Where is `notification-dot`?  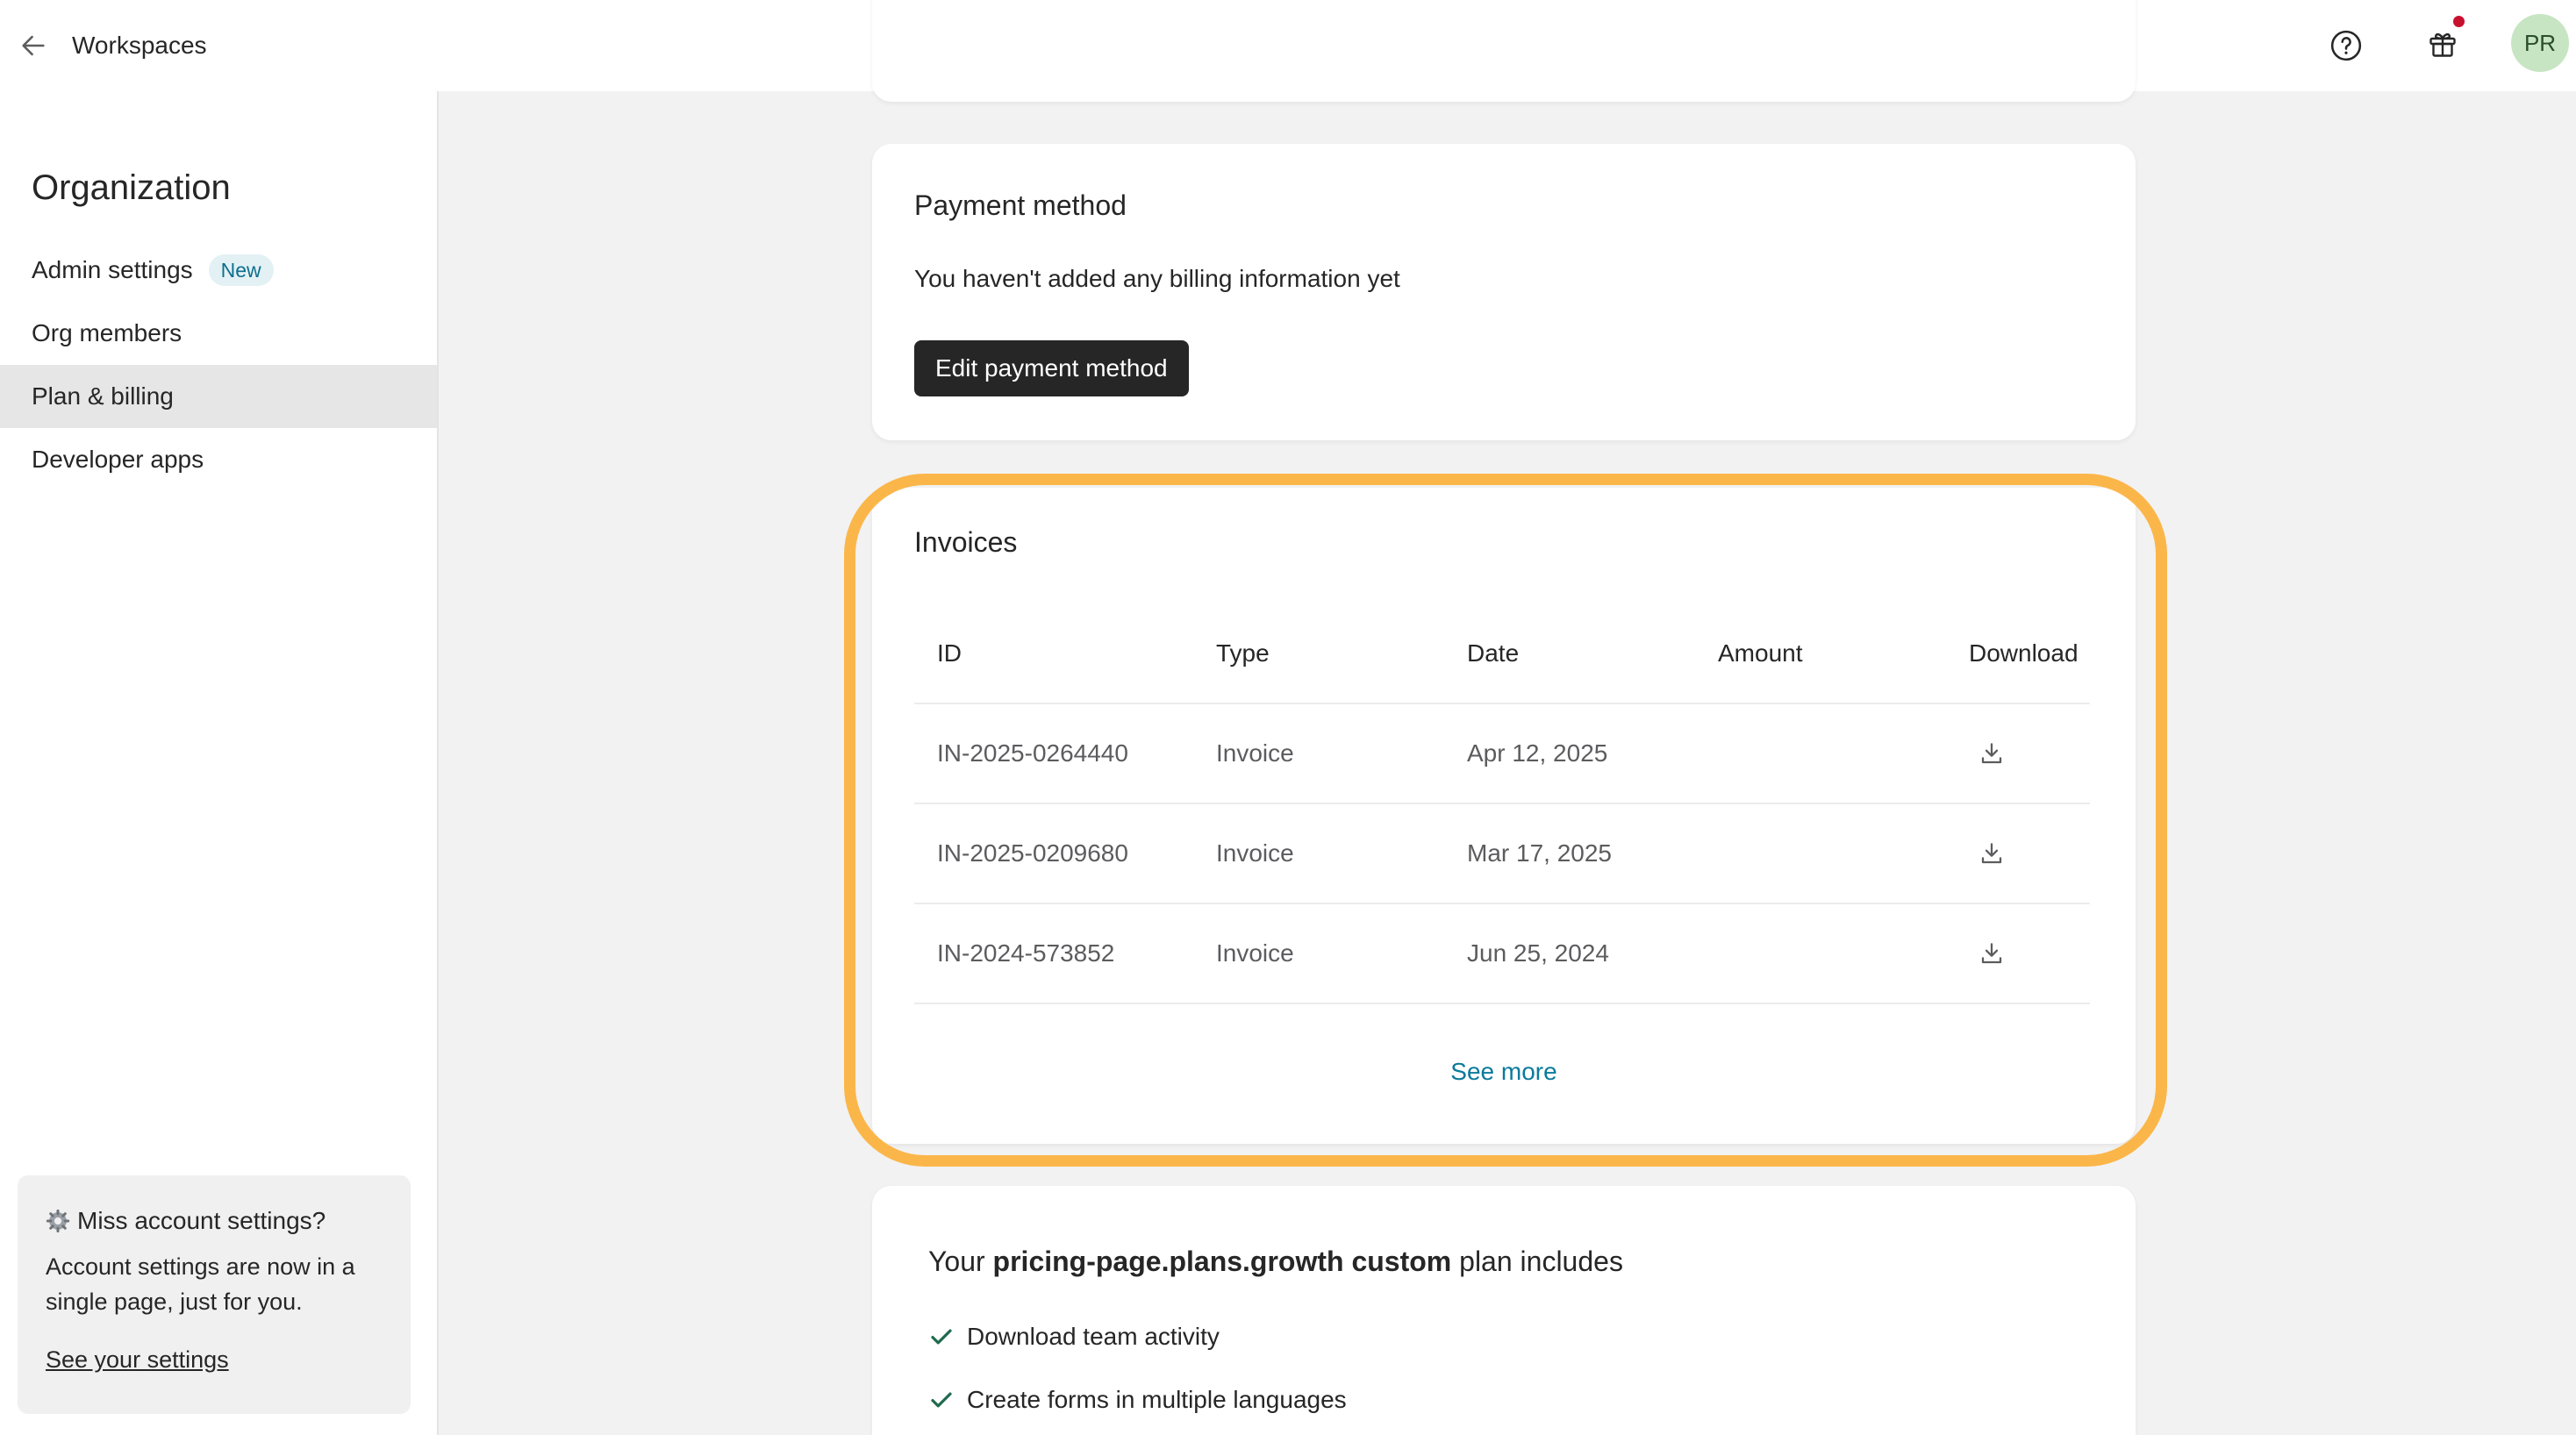
notification-dot is located at coordinates (2459, 22).